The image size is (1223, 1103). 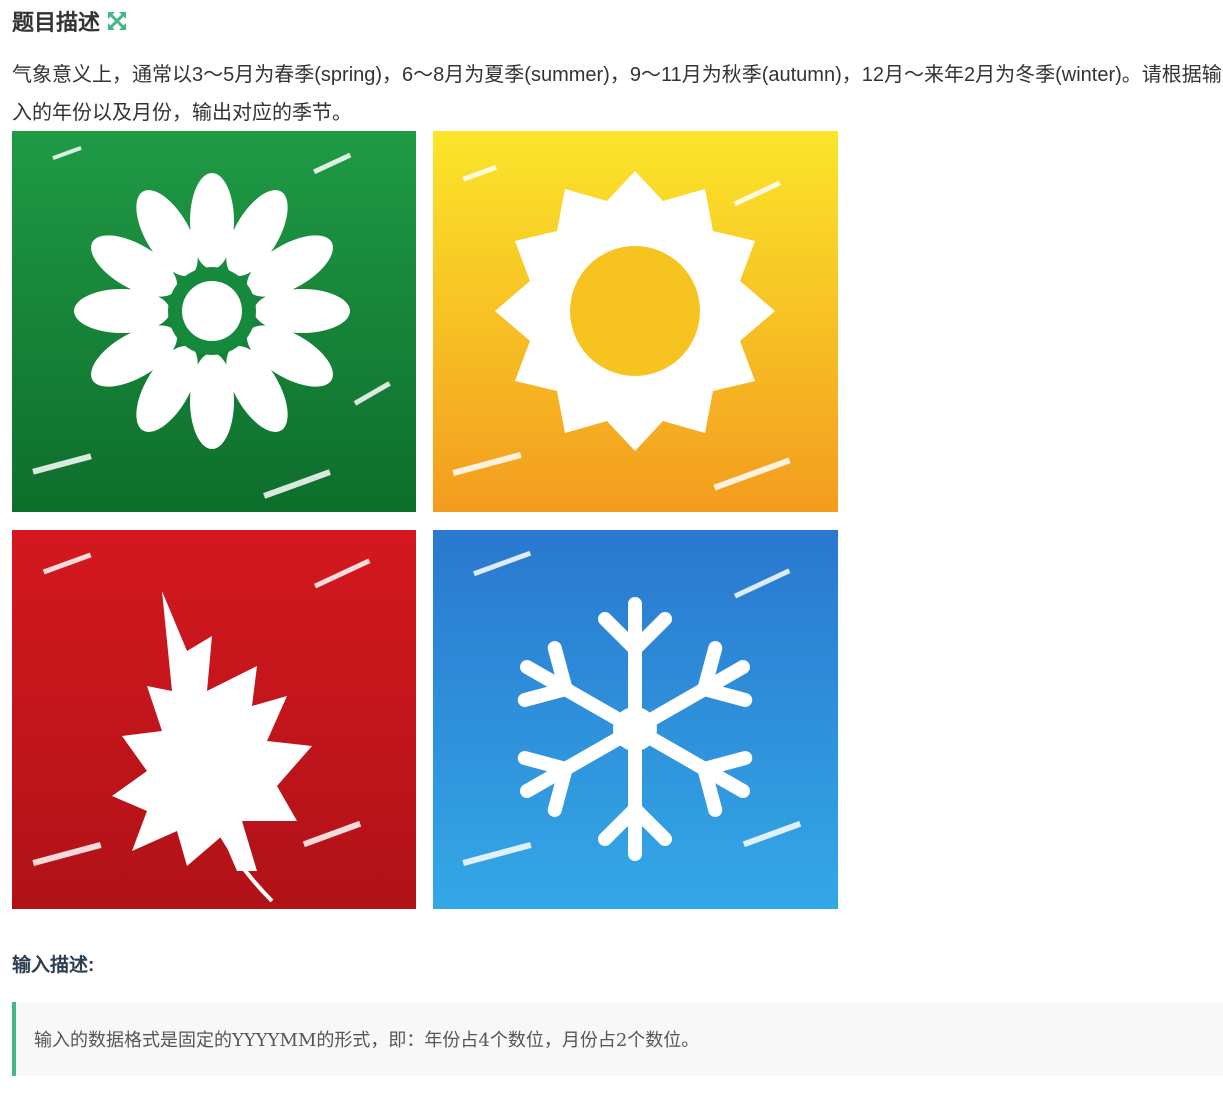 What do you see at coordinates (53, 965) in the screenshot?
I see `input-description-title: 输入描述:` at bounding box center [53, 965].